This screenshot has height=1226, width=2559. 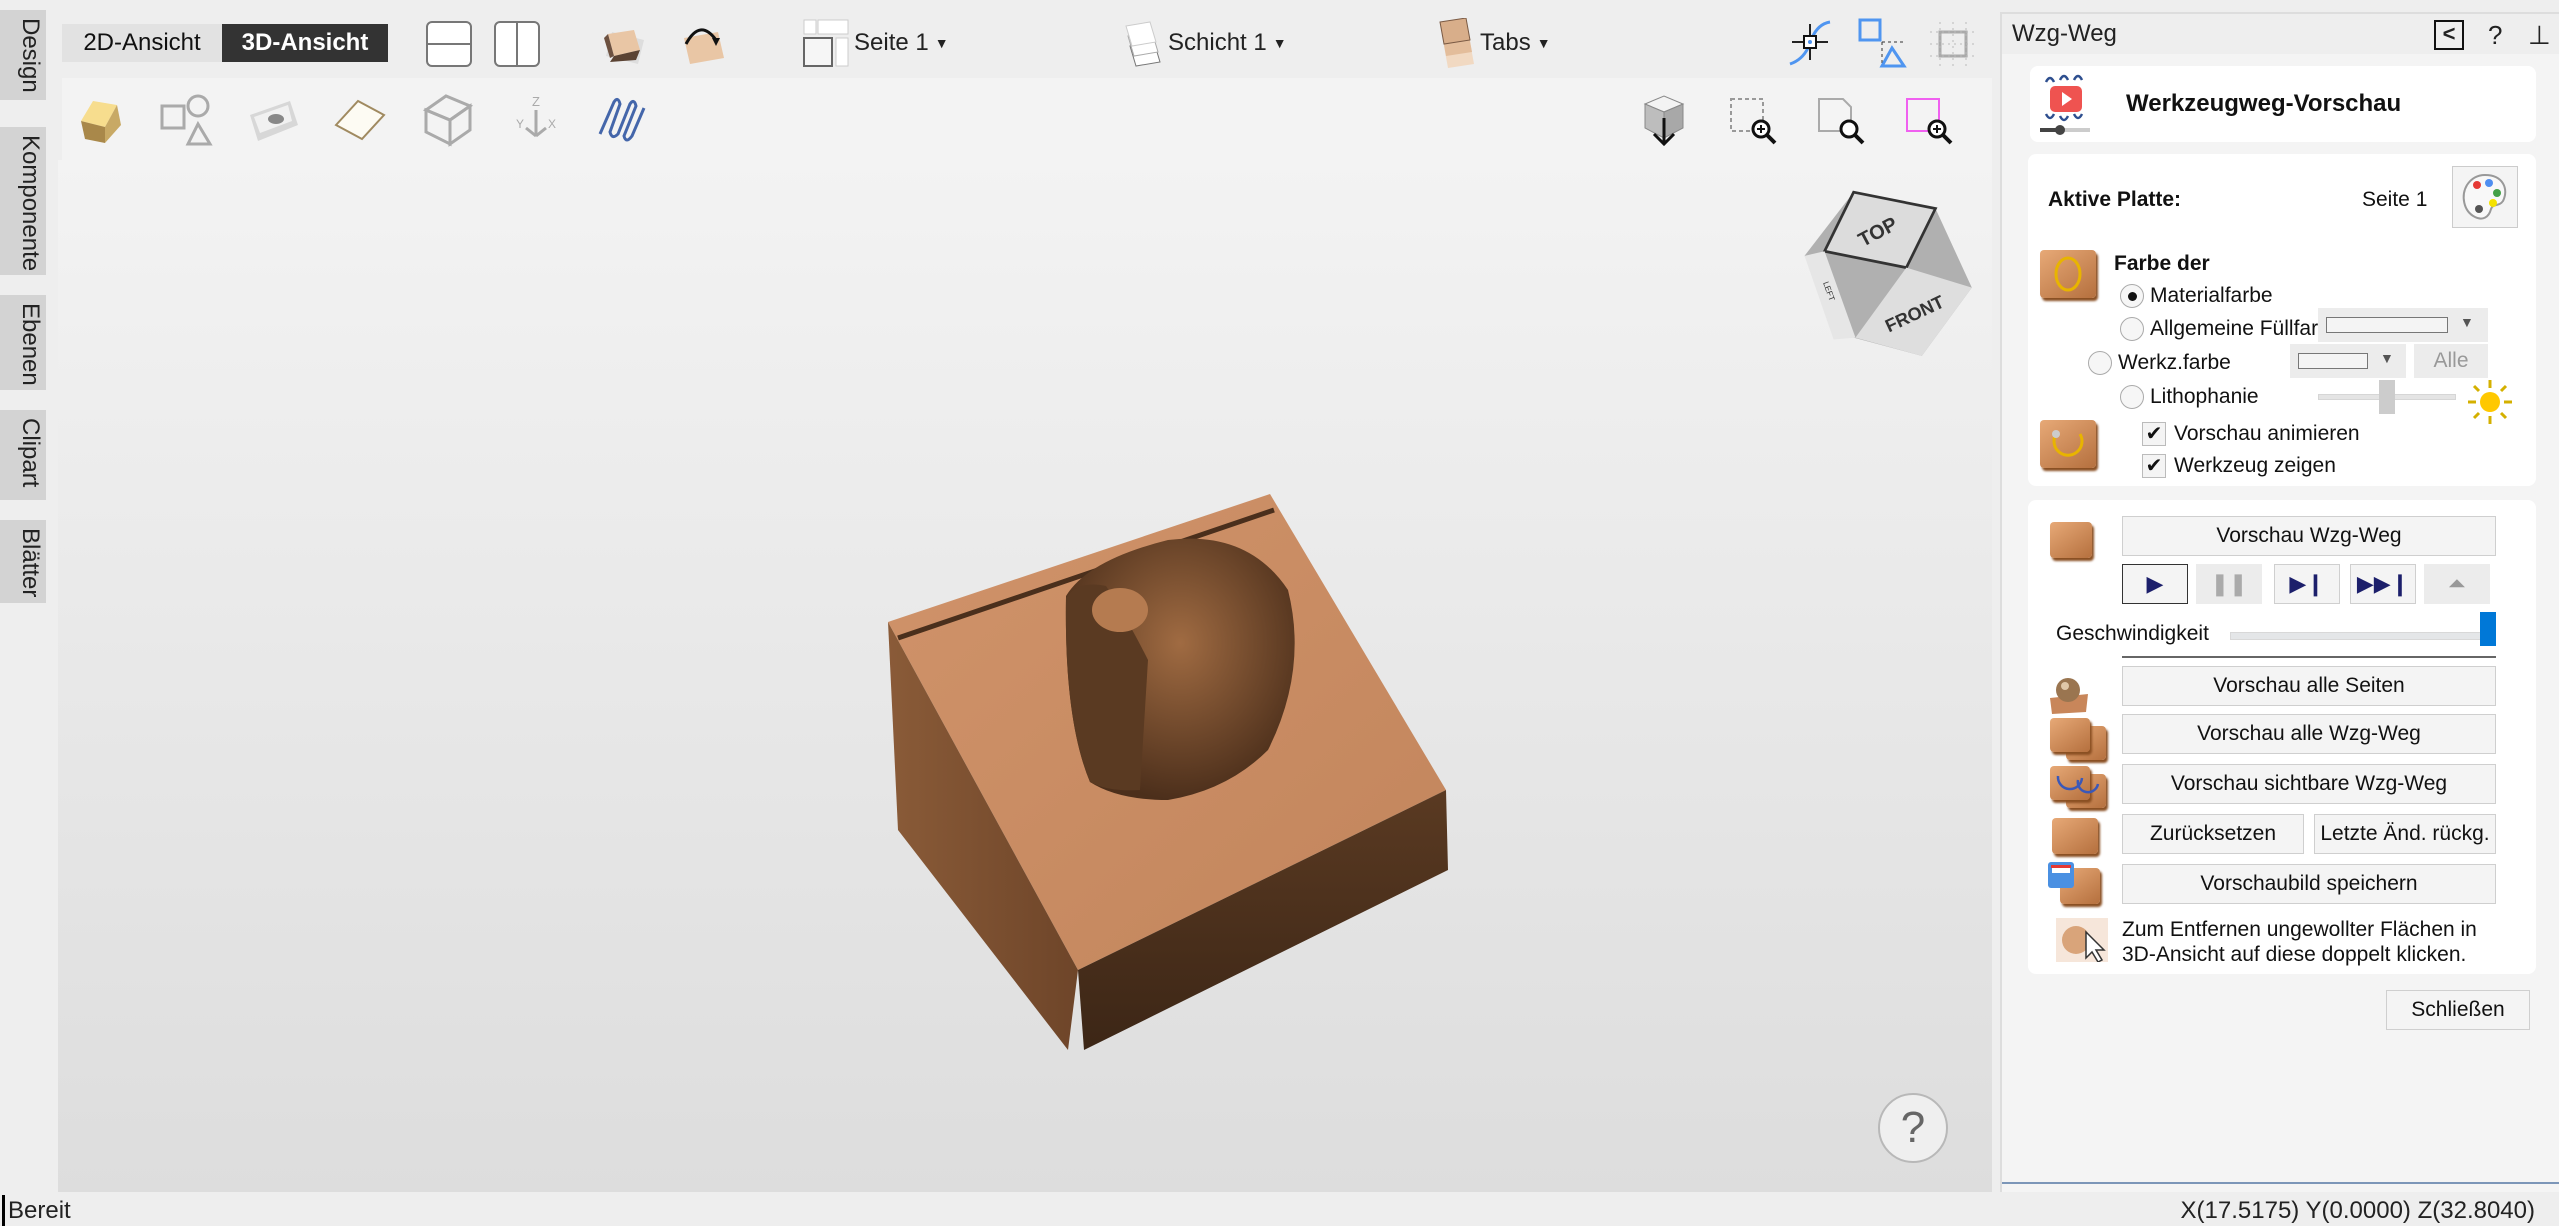 I want to click on tab-komponente-label: Komponente, so click(x=30, y=203).